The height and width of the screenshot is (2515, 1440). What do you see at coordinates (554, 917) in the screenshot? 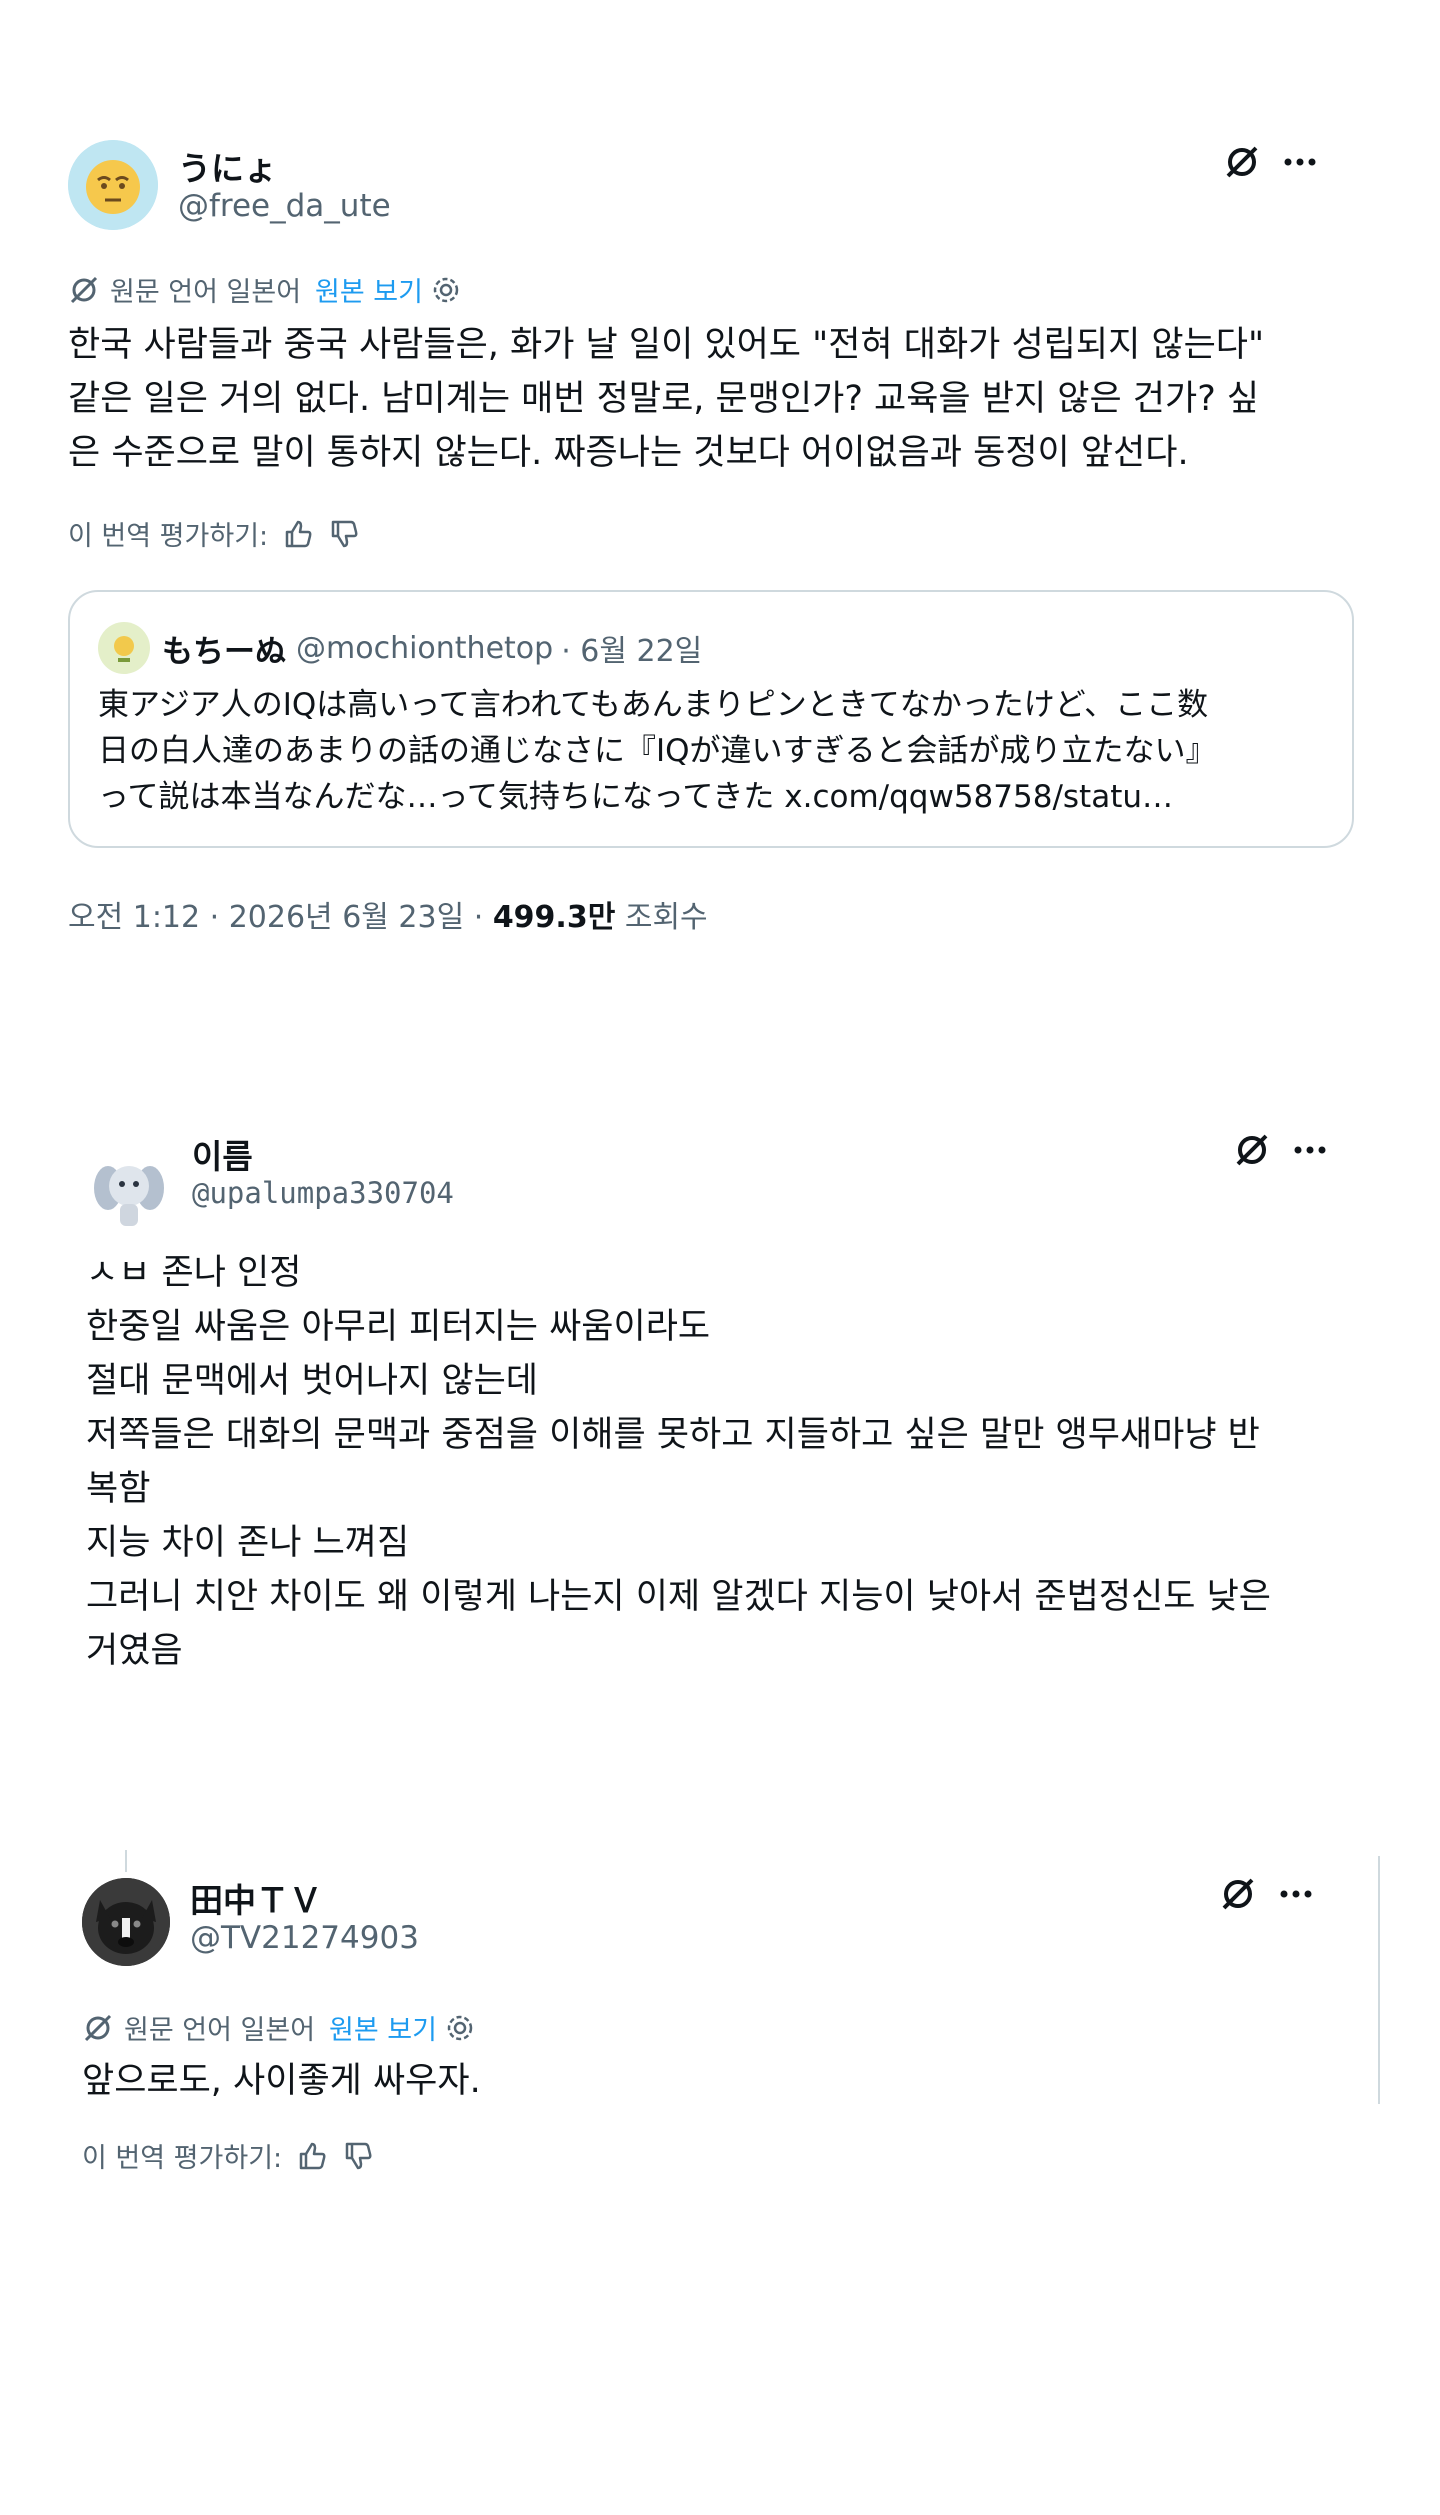
I see `views-count: 499.3만` at bounding box center [554, 917].